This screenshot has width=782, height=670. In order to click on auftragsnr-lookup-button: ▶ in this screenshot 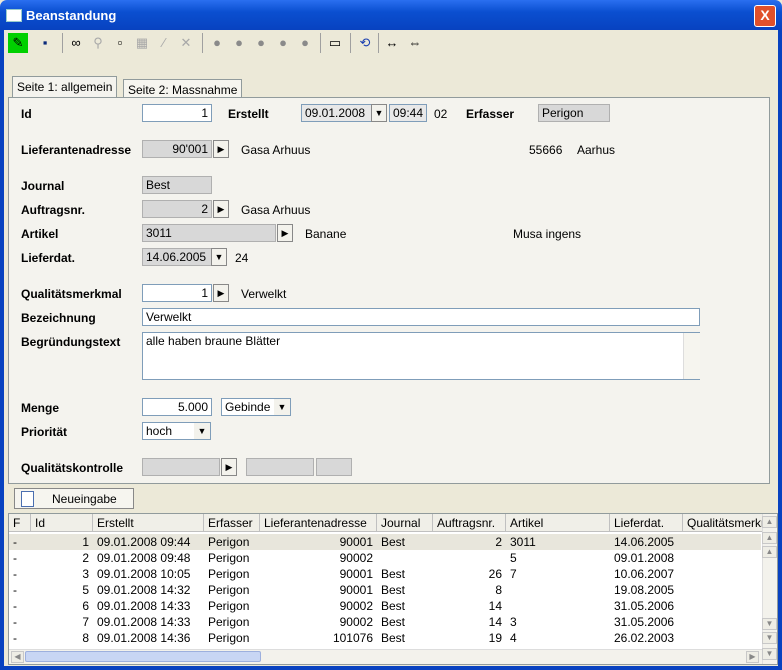, I will do `click(221, 209)`.